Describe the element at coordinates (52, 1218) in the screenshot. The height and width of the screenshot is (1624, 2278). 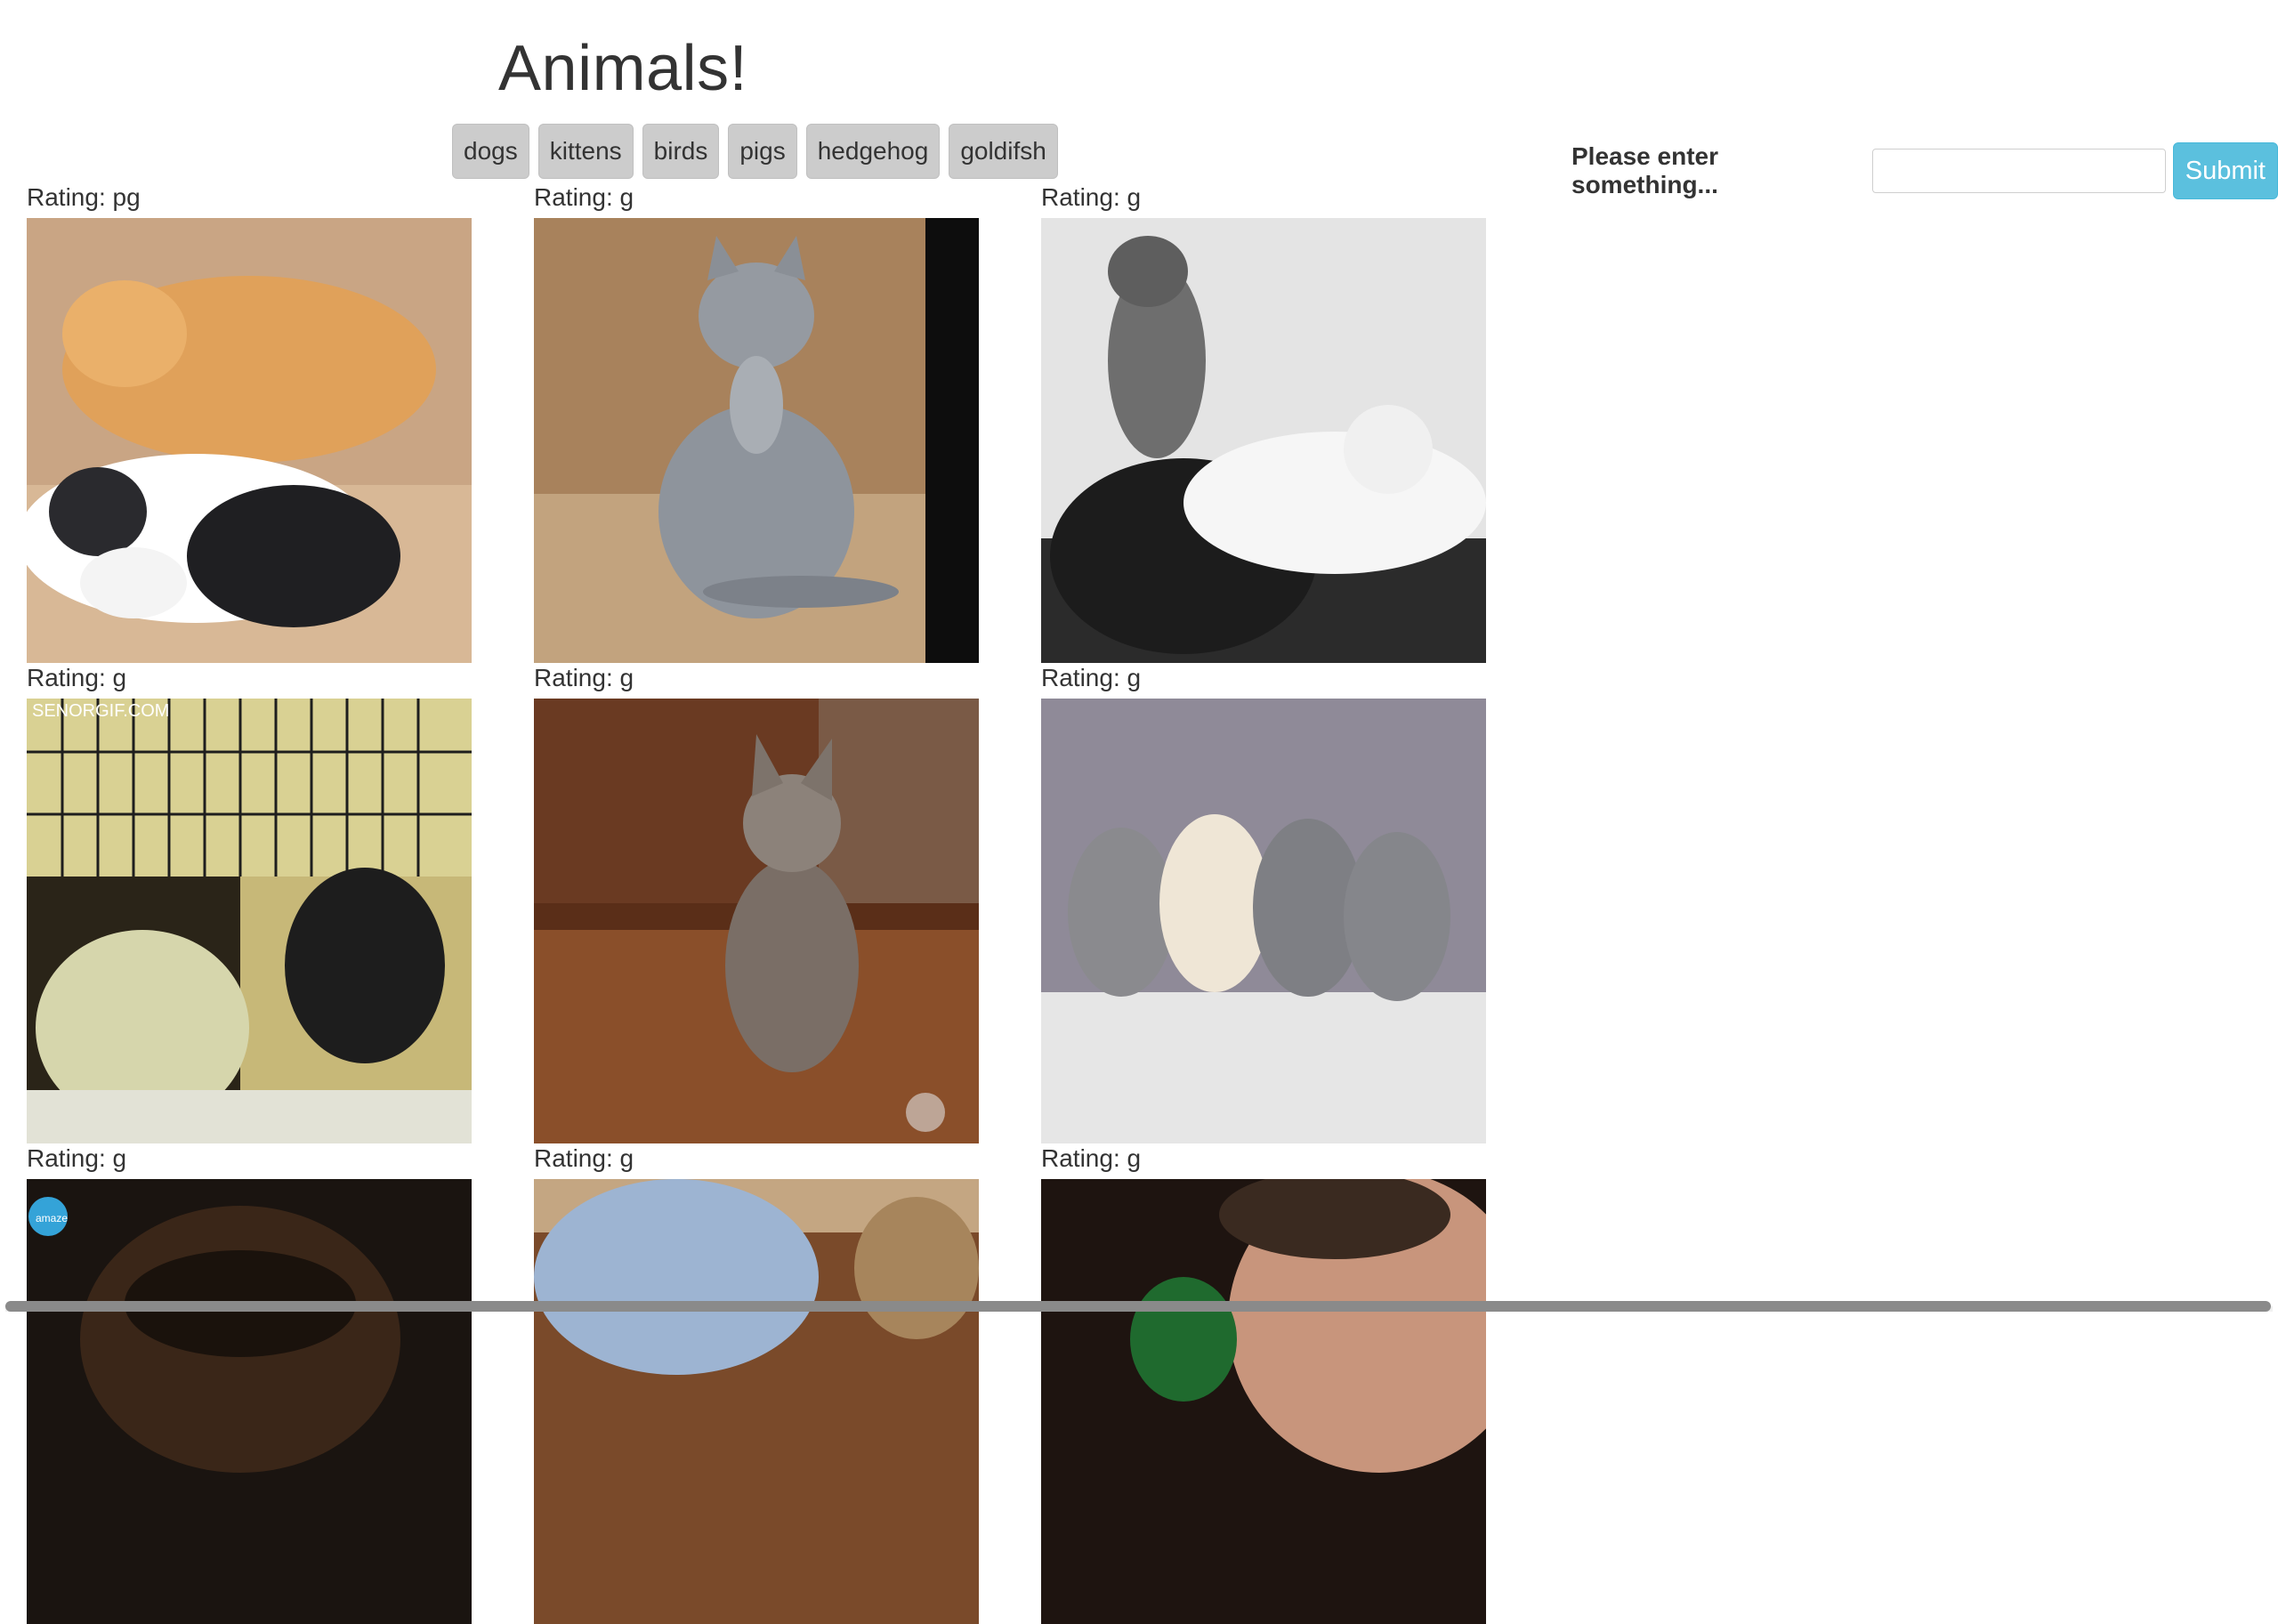
I see `watermark: amaze` at that location.